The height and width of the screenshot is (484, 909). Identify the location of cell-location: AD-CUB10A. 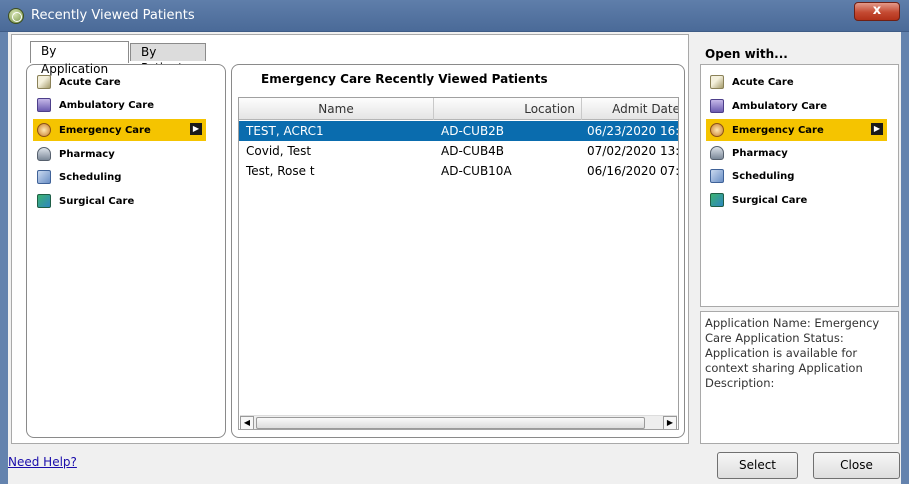
(476, 171).